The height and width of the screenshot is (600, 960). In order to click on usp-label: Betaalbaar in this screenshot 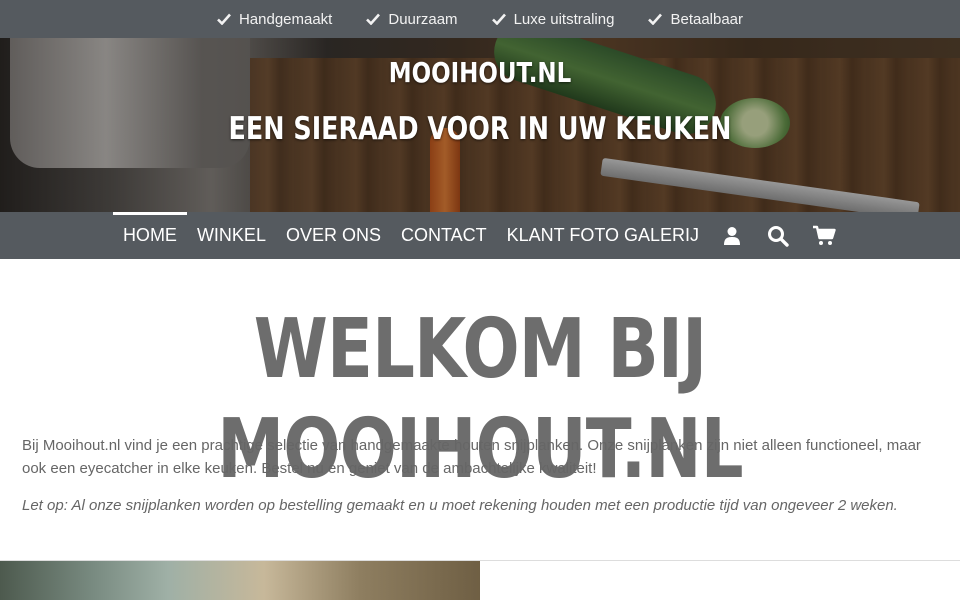, I will do `click(707, 19)`.